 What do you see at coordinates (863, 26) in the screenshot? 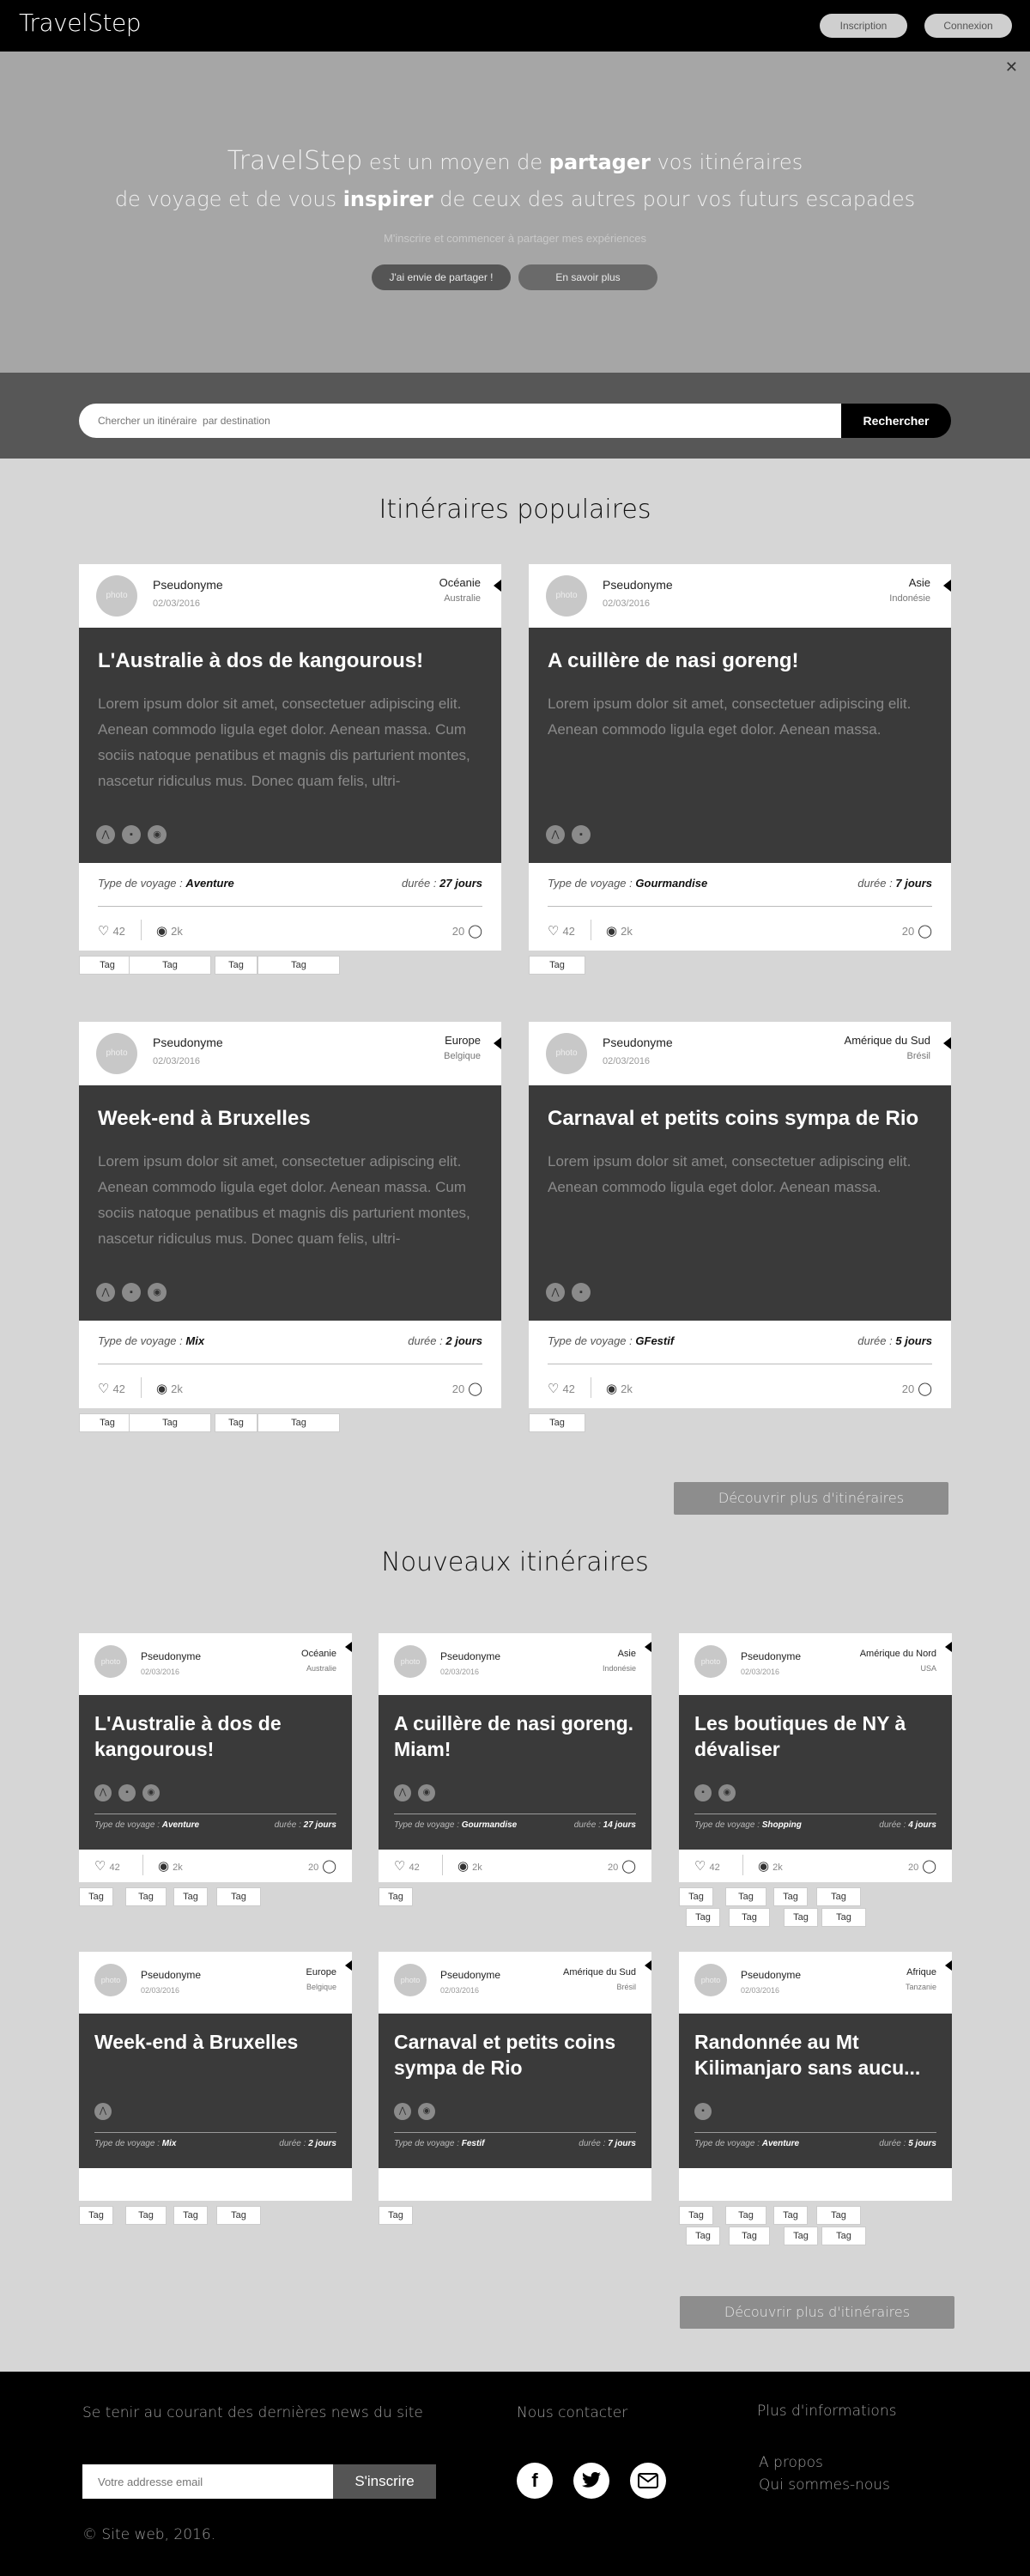
I see `signup-button: Inscription` at bounding box center [863, 26].